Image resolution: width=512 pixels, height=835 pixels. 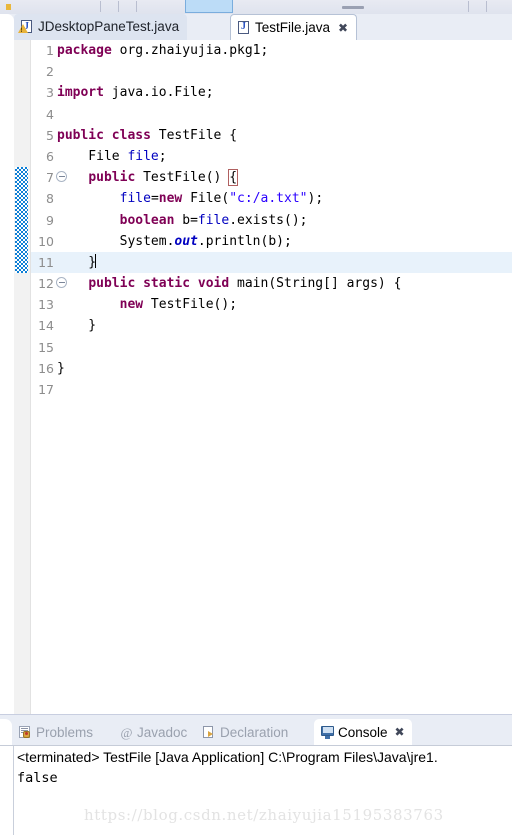 I want to click on line-number: 6, so click(x=50, y=156).